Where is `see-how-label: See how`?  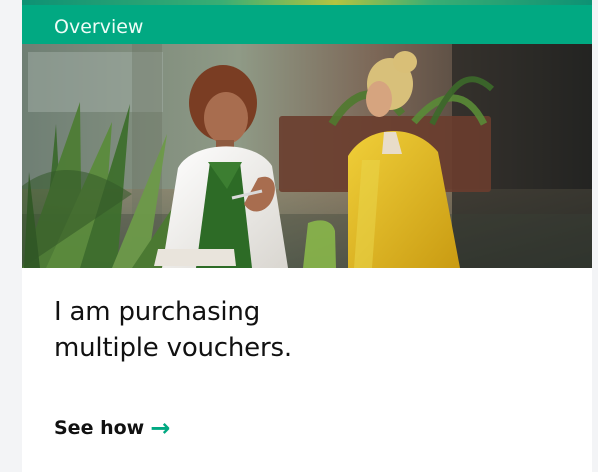 see-how-label: See how is located at coordinates (99, 428).